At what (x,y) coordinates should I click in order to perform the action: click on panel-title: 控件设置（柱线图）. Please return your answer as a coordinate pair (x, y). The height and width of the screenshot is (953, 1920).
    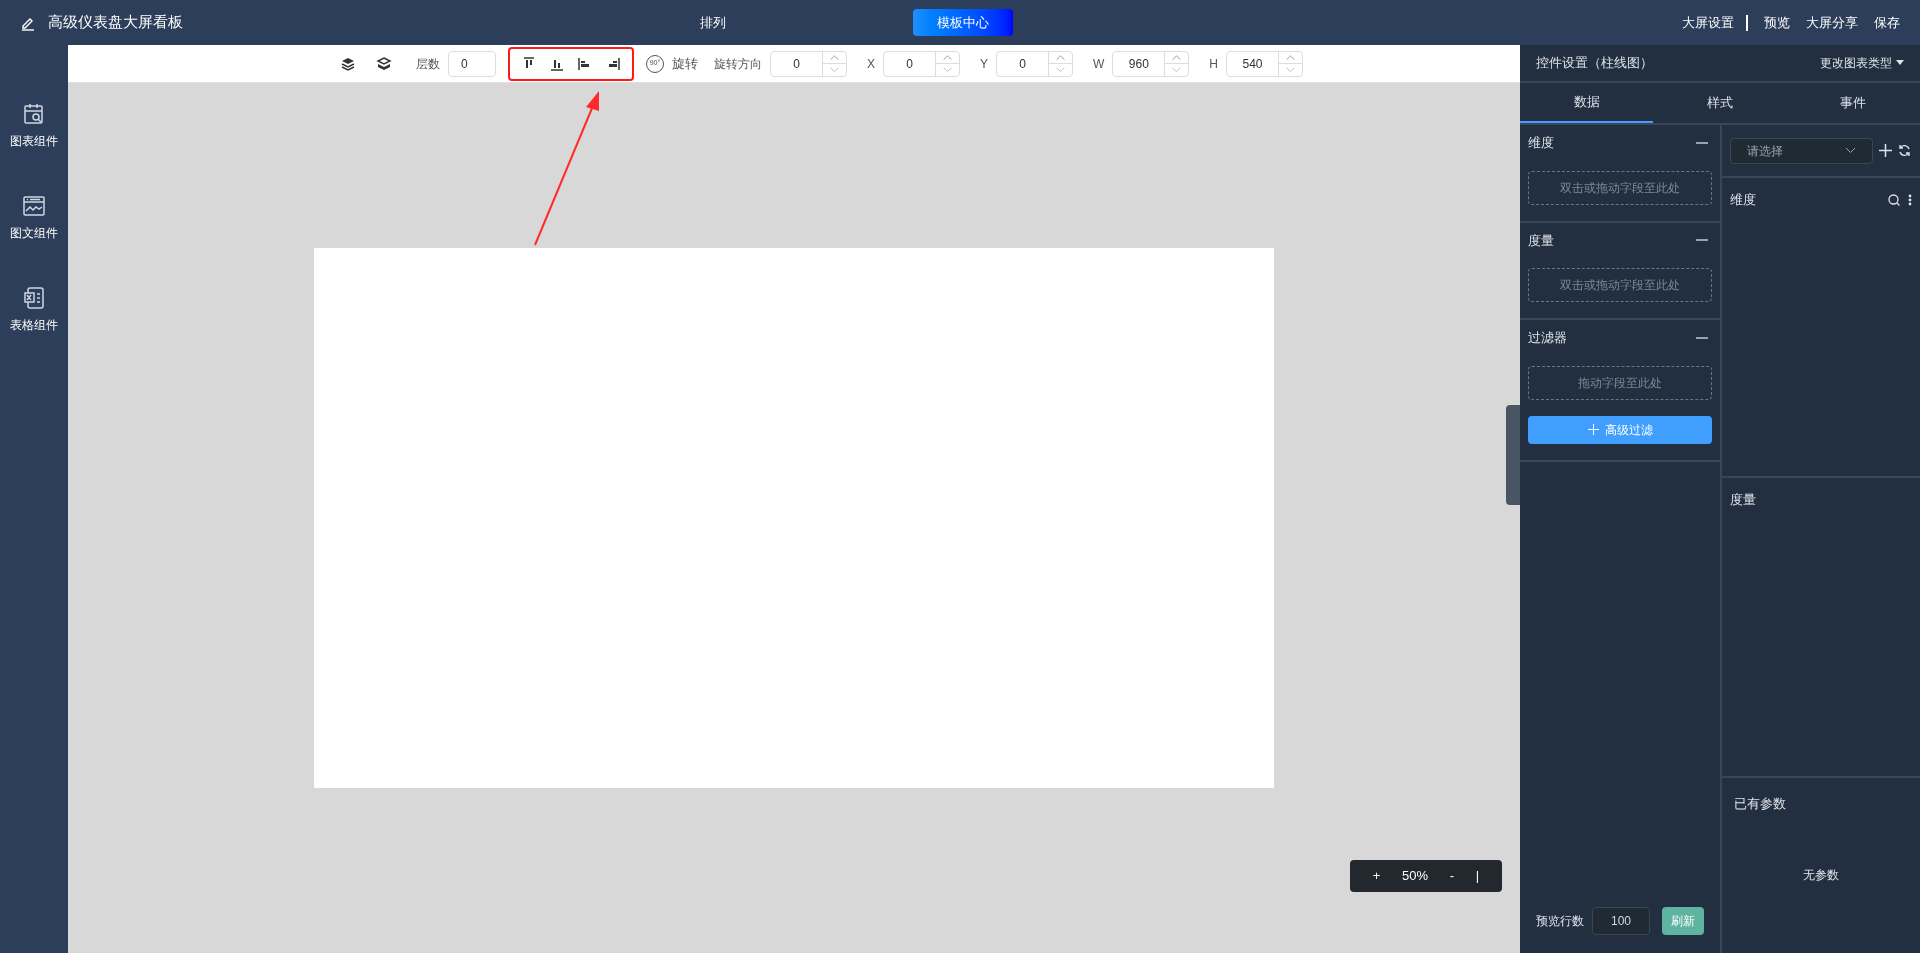
    Looking at the image, I should click on (1594, 63).